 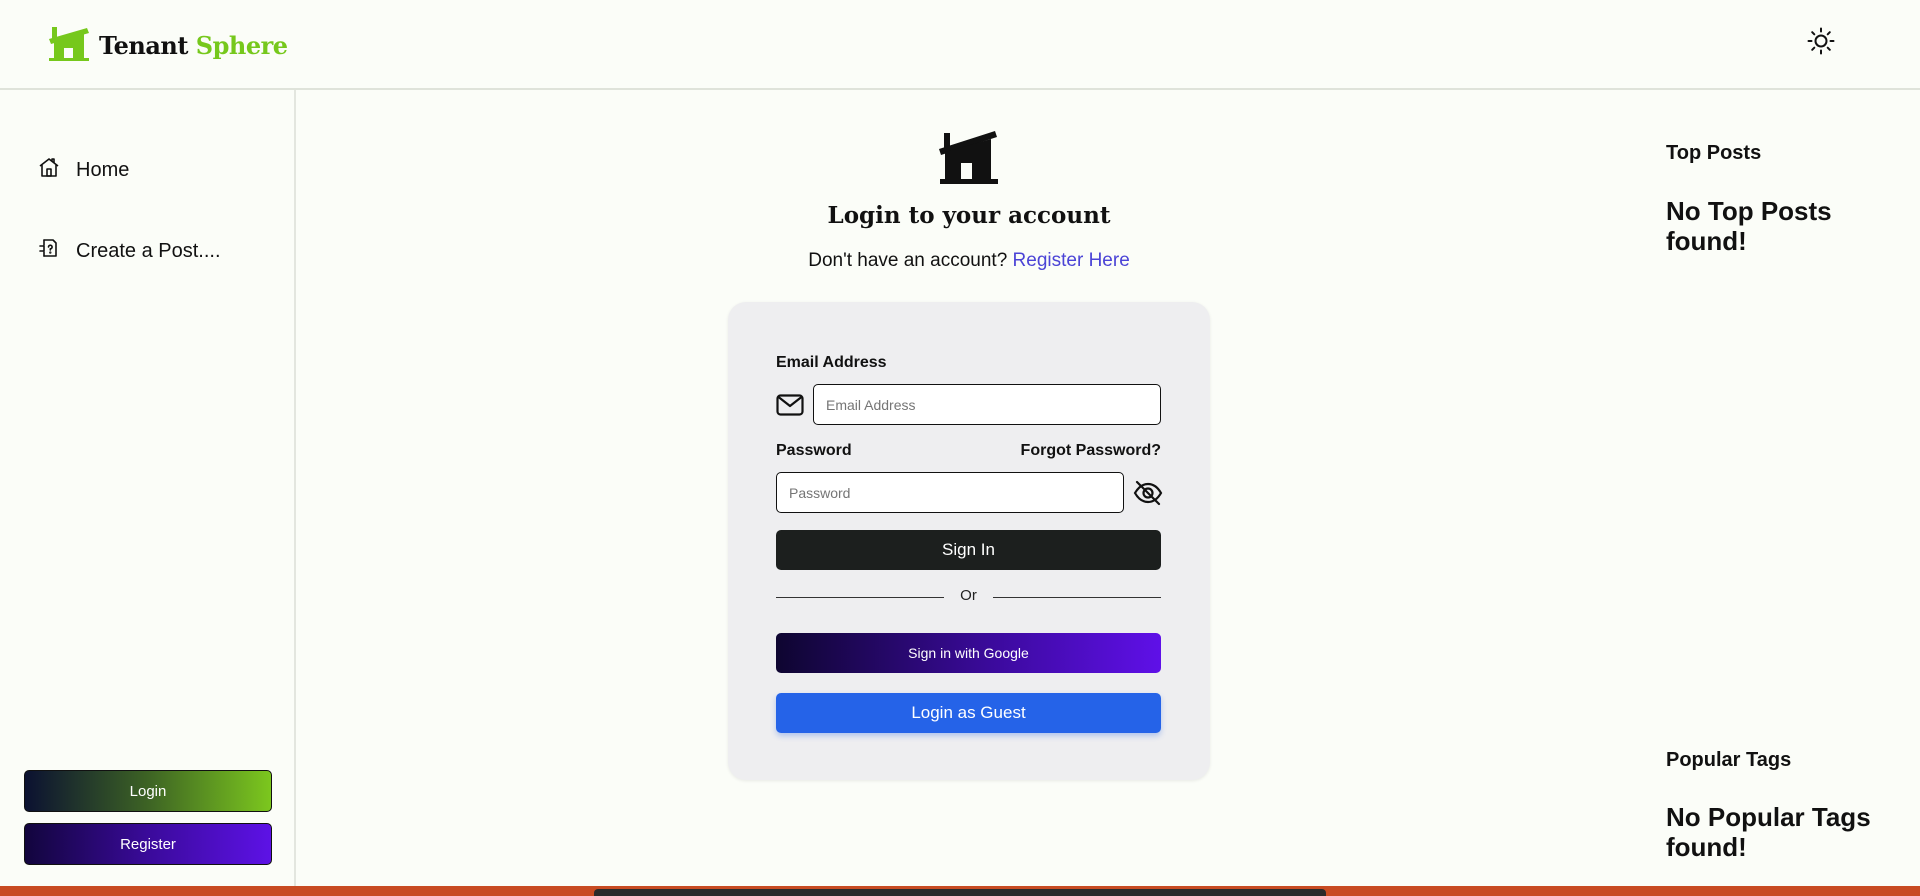 What do you see at coordinates (987, 404) in the screenshot?
I see `email-field` at bounding box center [987, 404].